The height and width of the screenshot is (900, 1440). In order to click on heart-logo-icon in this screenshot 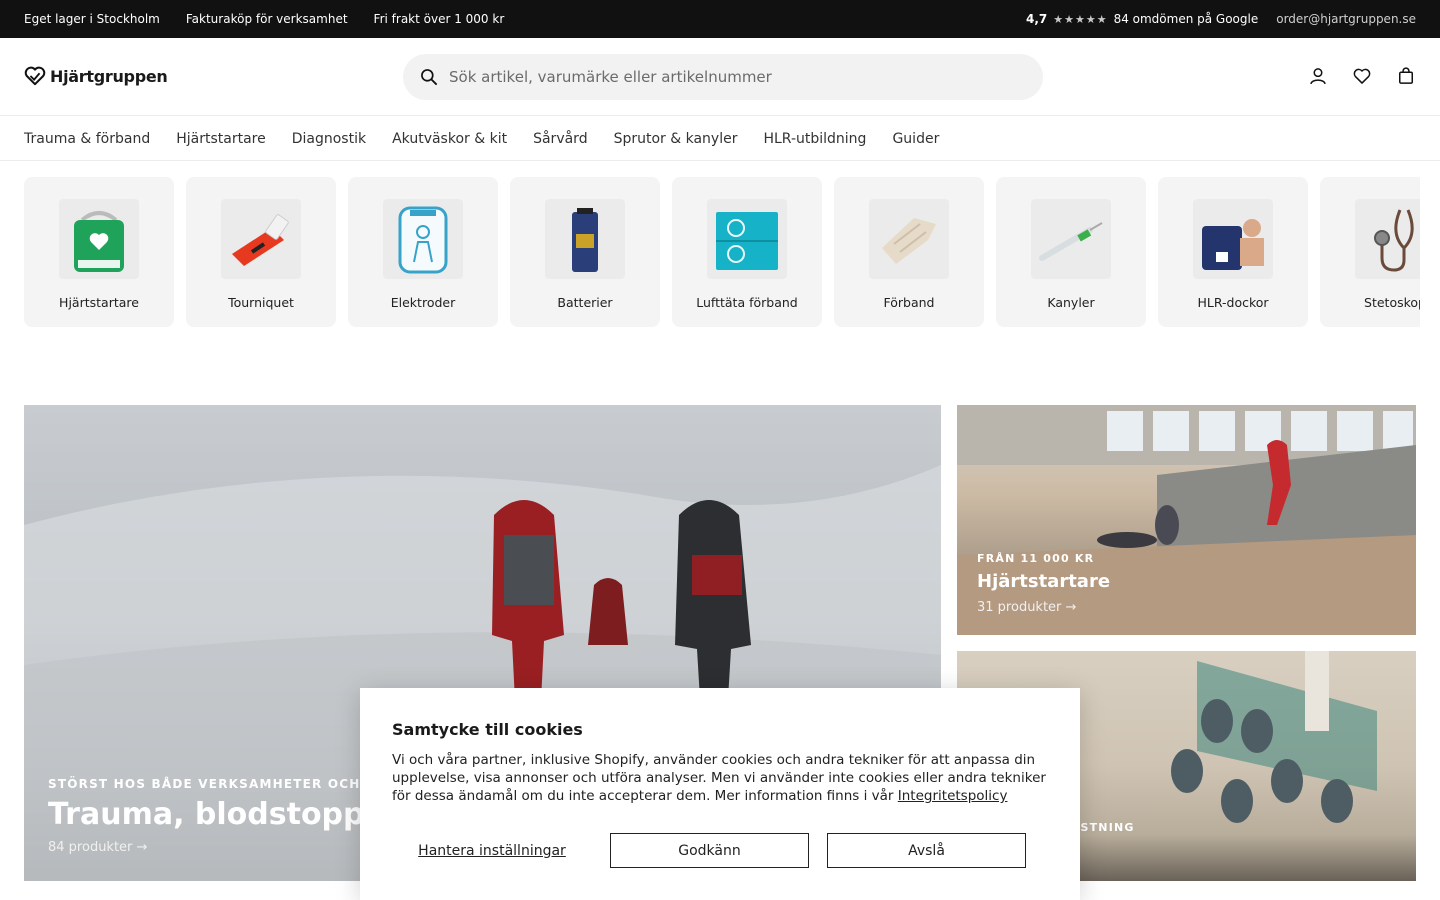, I will do `click(35, 76)`.